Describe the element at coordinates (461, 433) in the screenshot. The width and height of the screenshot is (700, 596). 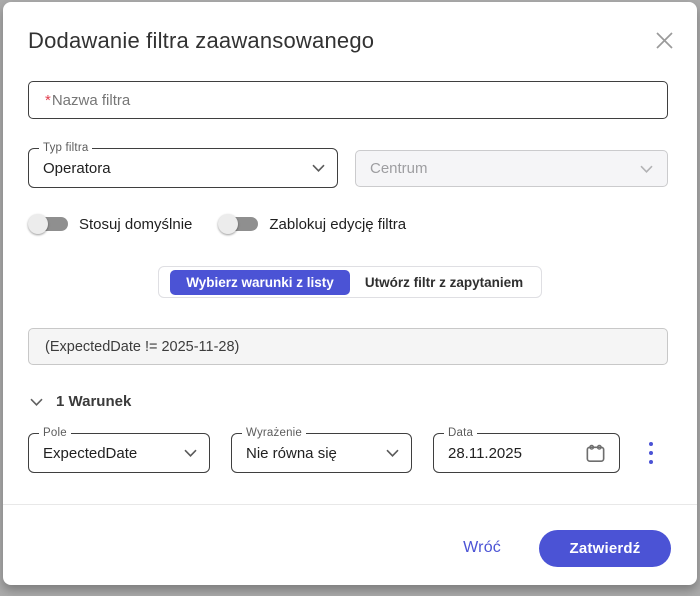
I see `condition-date-label: Data` at that location.